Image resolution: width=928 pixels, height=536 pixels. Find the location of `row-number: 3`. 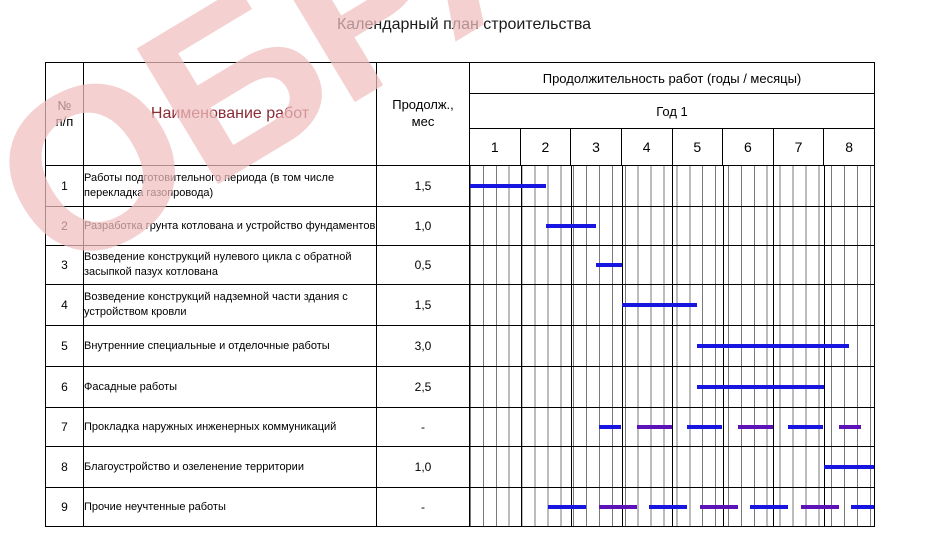

row-number: 3 is located at coordinates (64, 265).